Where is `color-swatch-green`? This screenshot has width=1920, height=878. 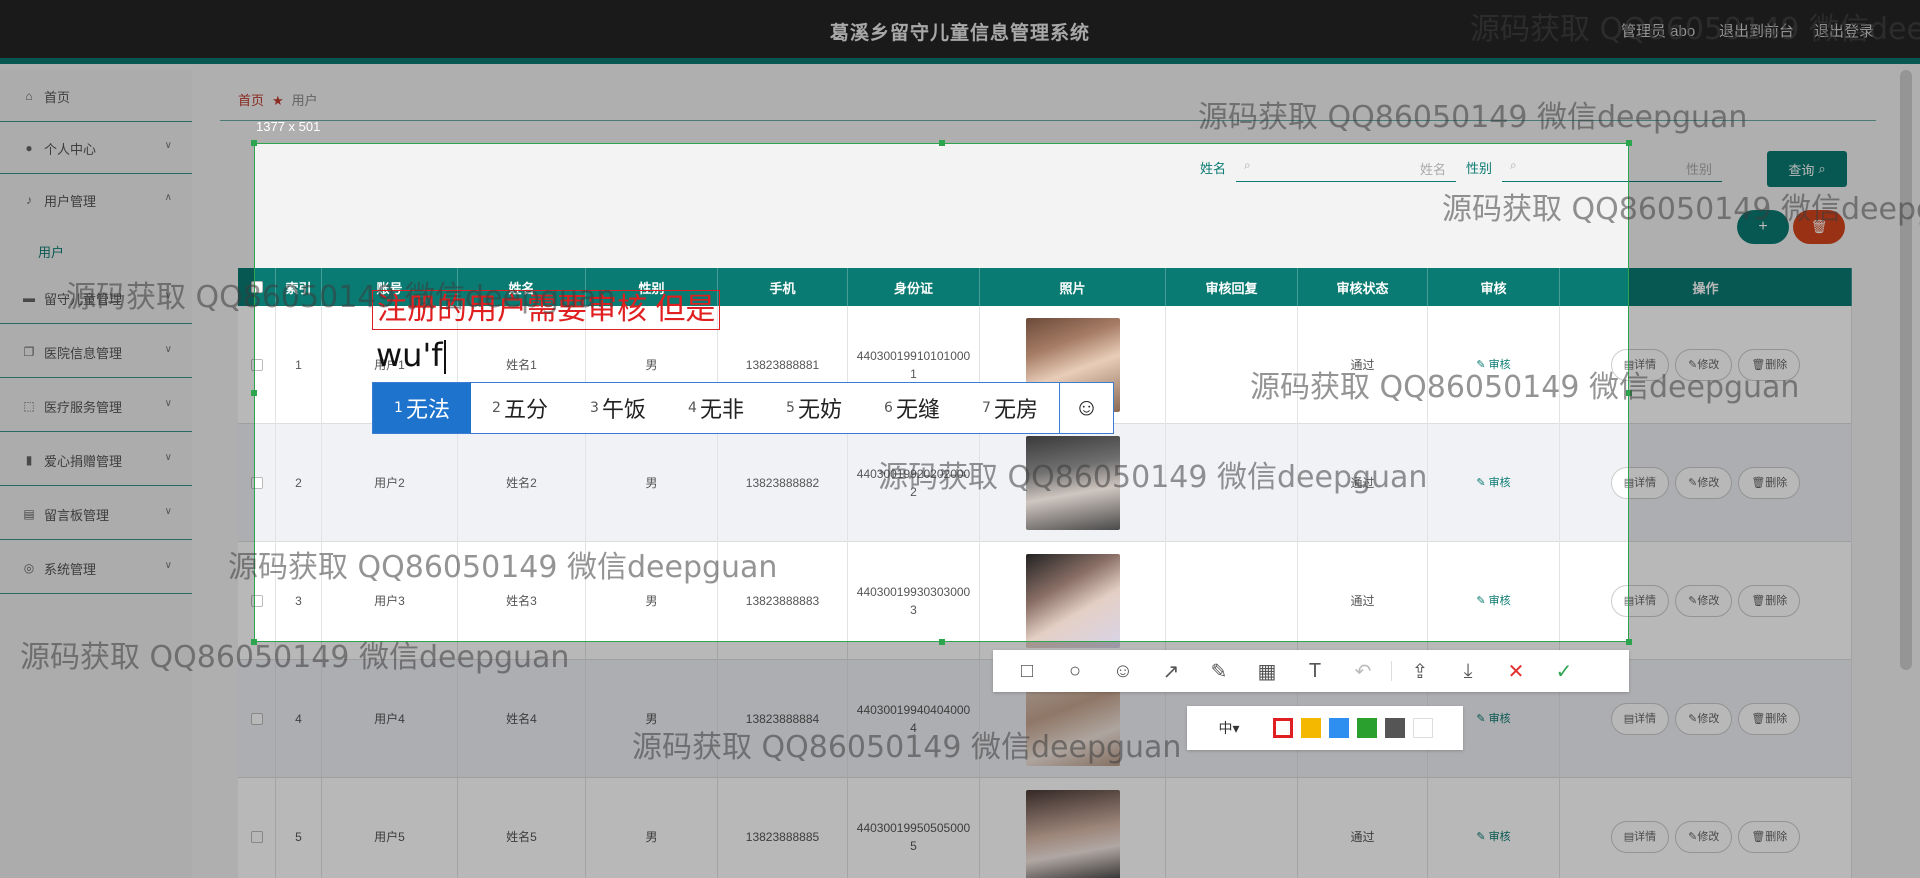 color-swatch-green is located at coordinates (1367, 728).